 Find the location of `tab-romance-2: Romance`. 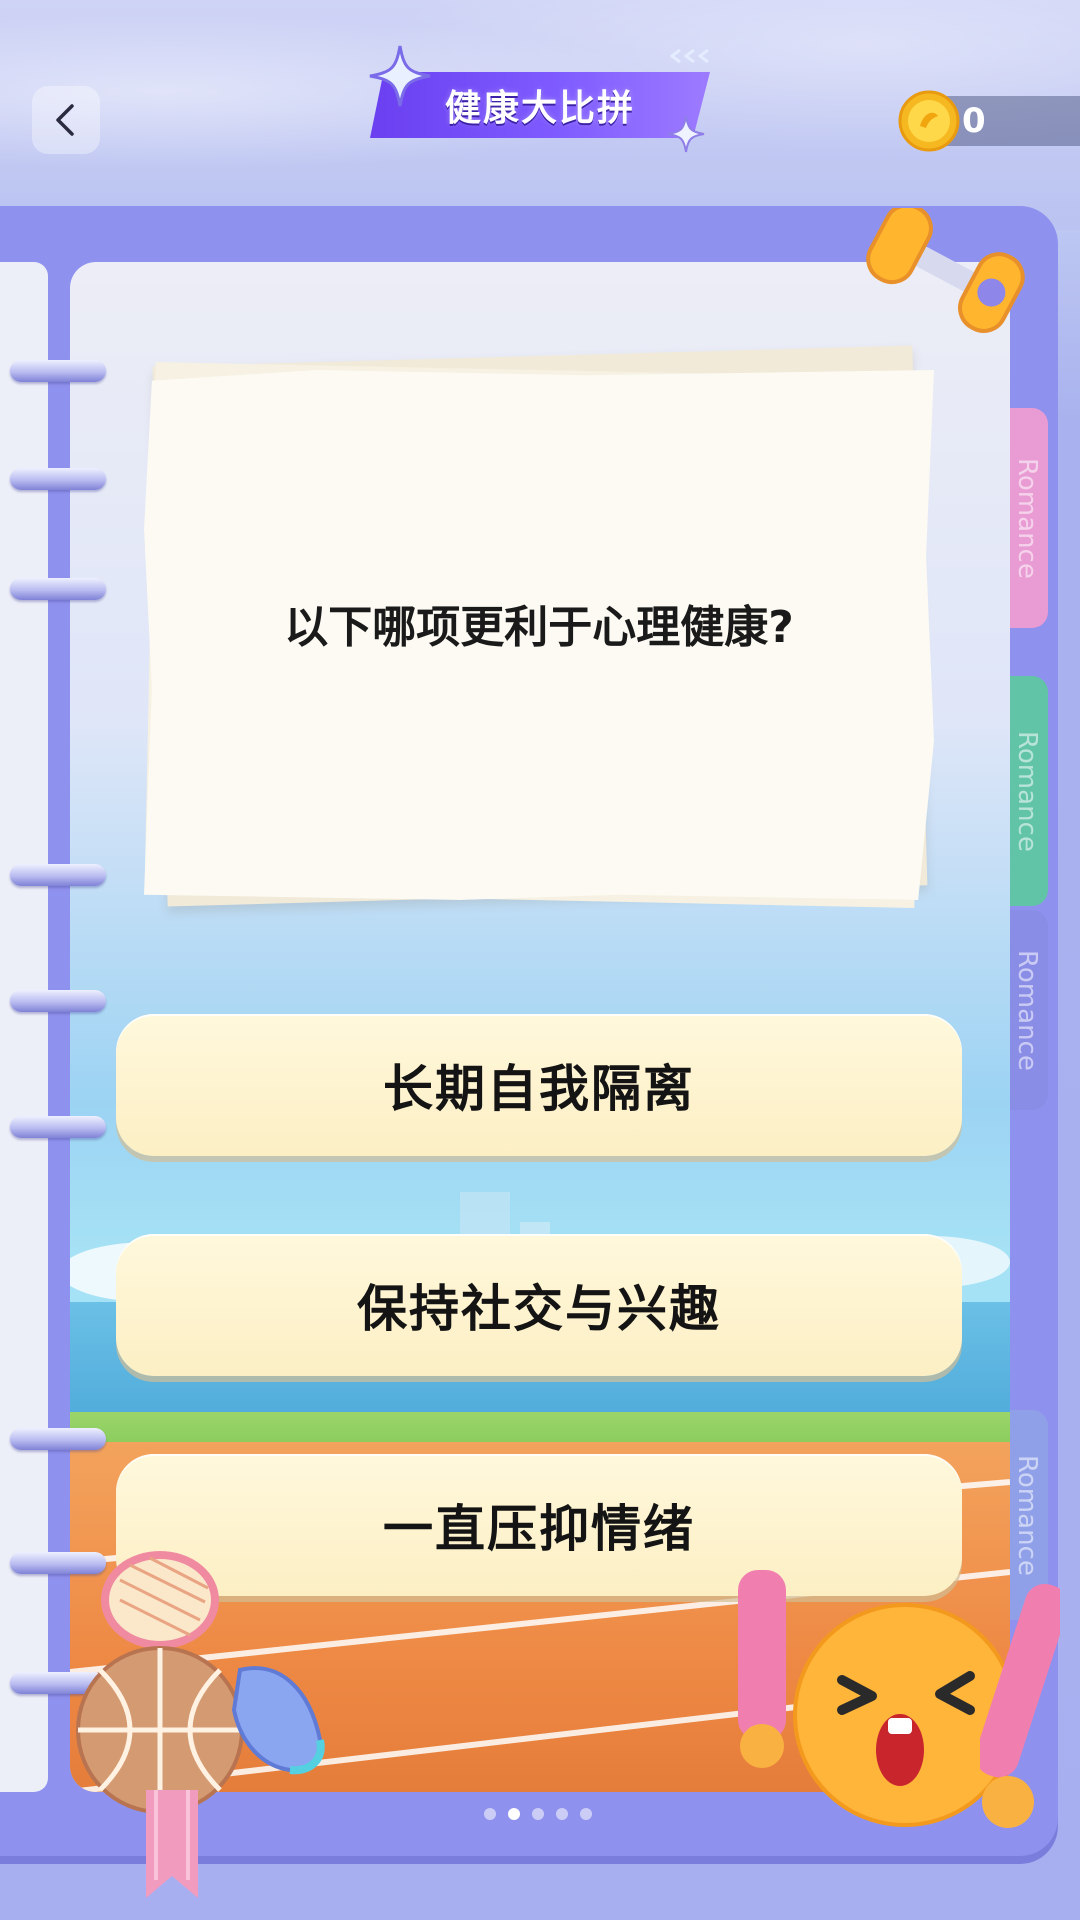

tab-romance-2: Romance is located at coordinates (1027, 791).